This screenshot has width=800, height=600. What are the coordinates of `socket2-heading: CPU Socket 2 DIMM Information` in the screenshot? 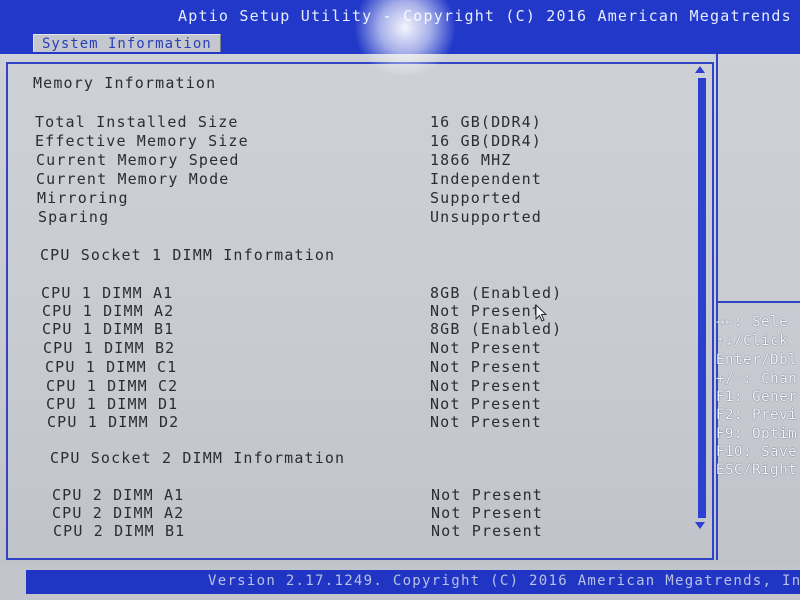 It's located at (198, 458).